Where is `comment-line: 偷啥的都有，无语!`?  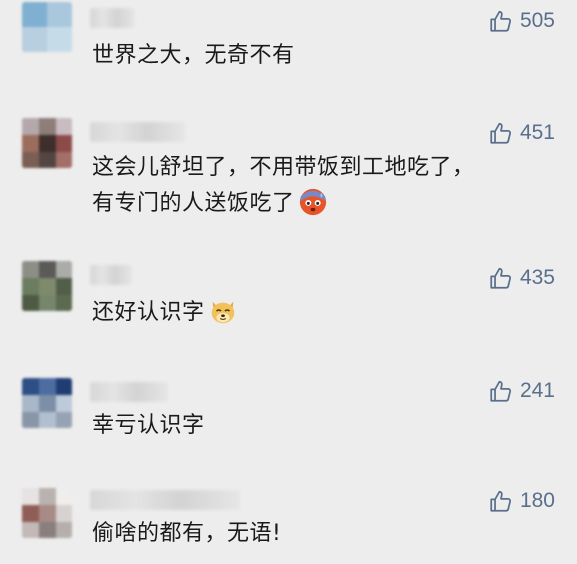 comment-line: 偷啥的都有，无语! is located at coordinates (187, 533).